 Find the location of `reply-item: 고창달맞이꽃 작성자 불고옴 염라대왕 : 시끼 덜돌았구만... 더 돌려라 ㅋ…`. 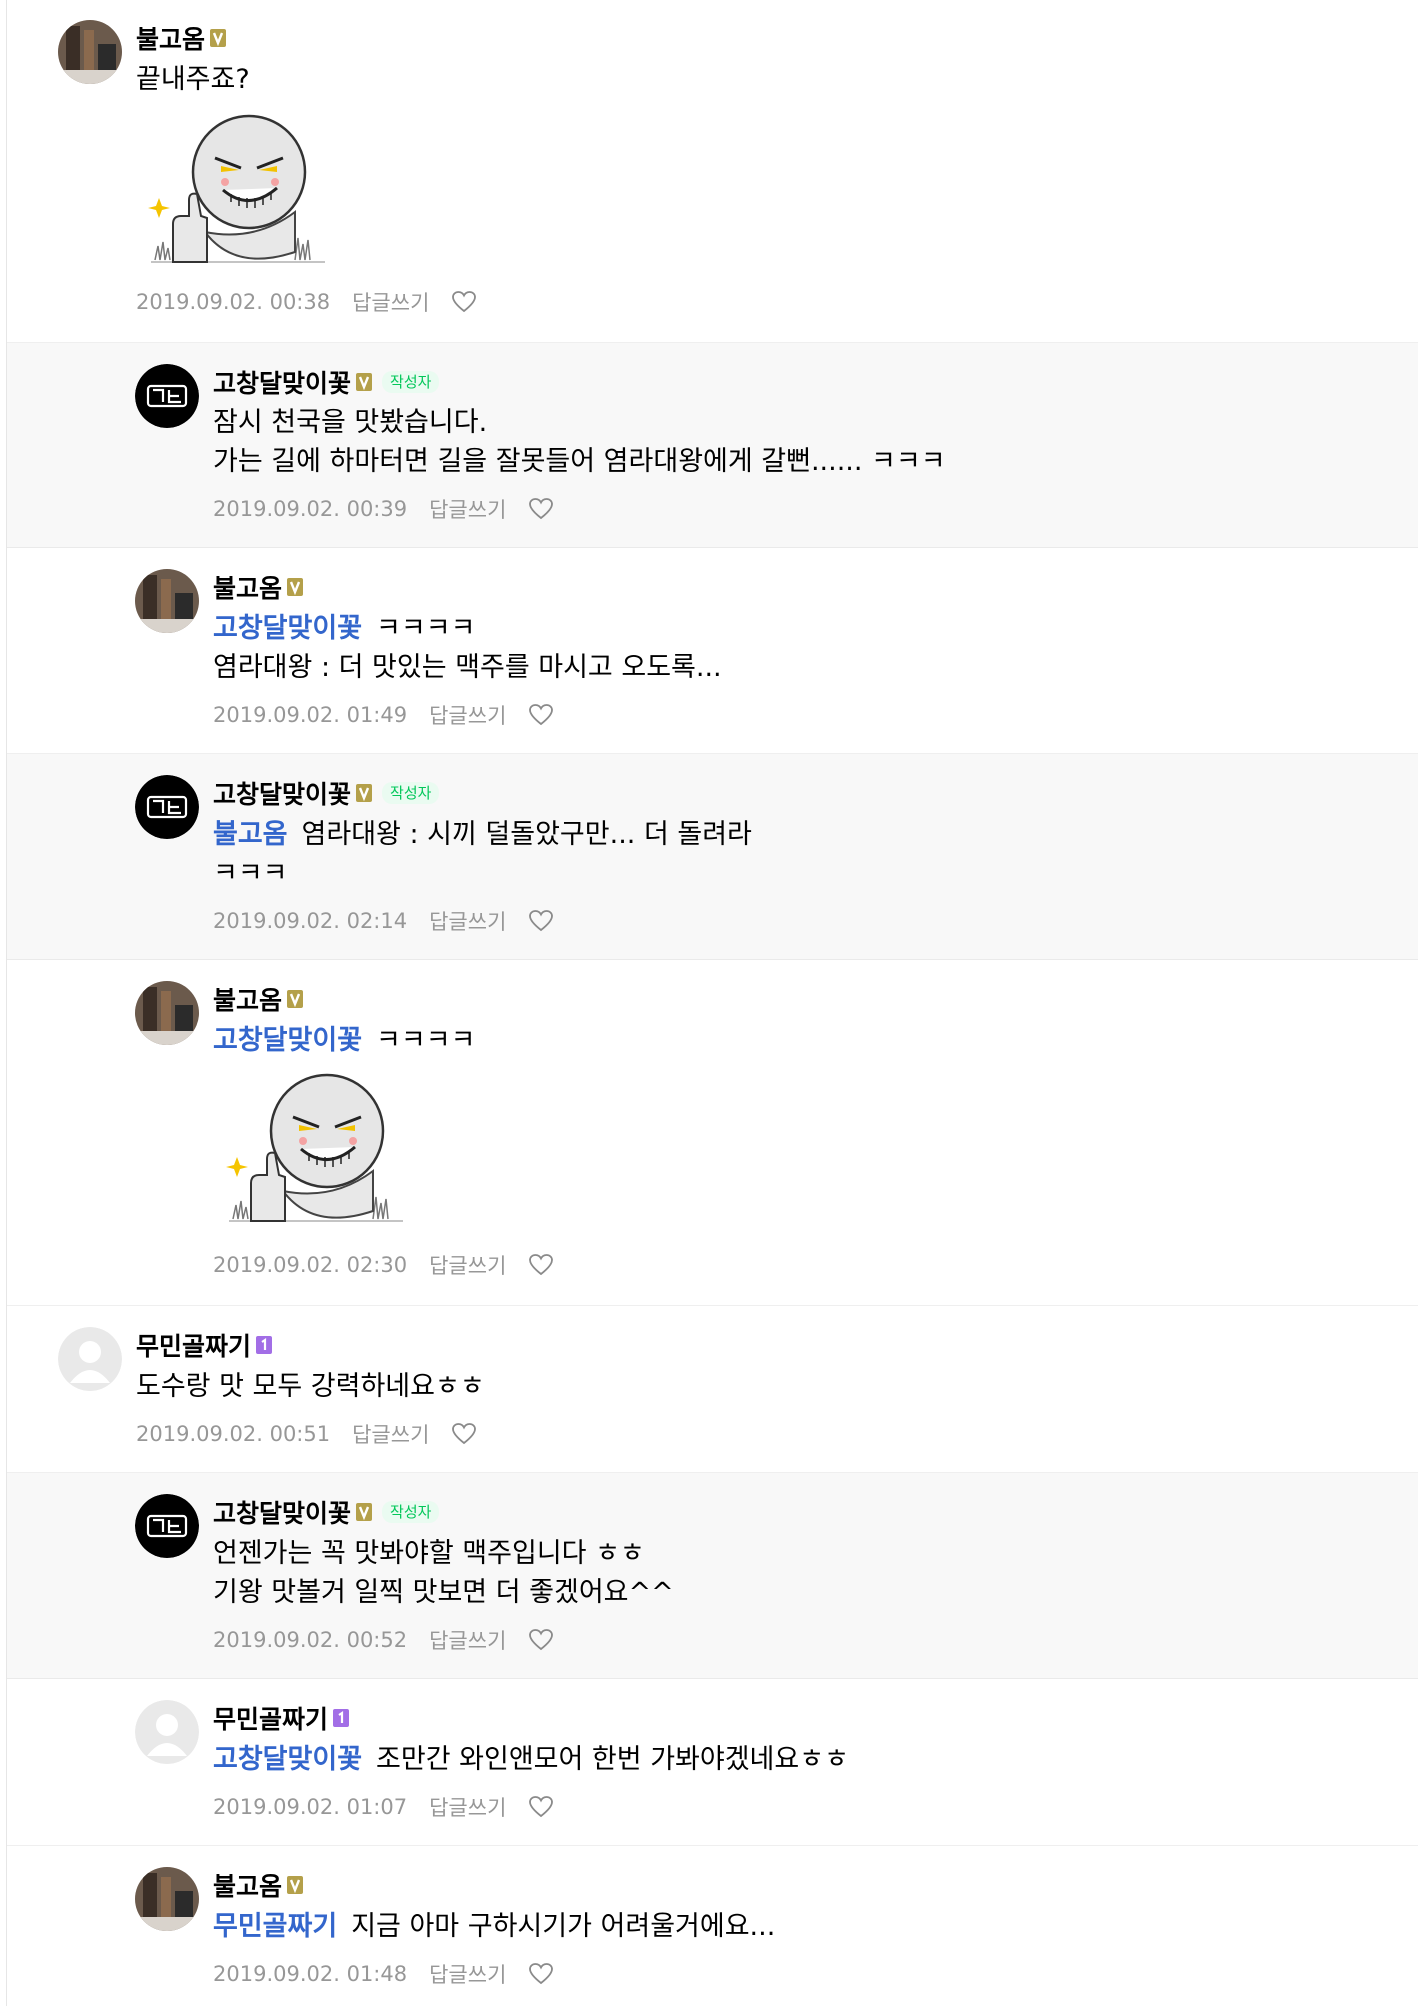

reply-item: 고창달맞이꽃 작성자 불고옴 염라대왕 : 시끼 덜돌았구만... 더 돌려라 ㅋ… is located at coordinates (712, 857).